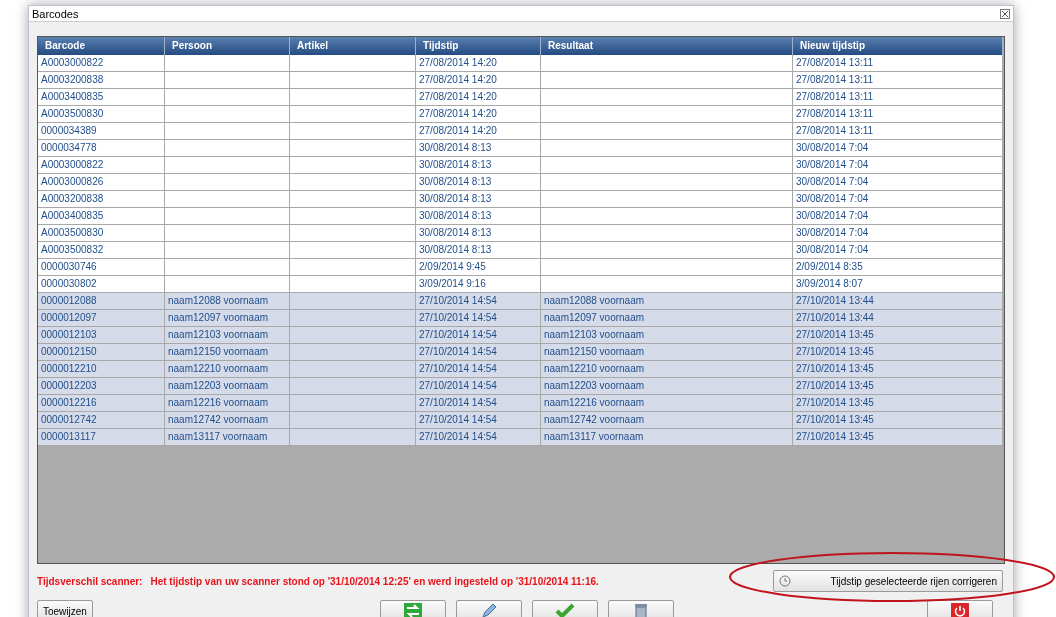 The image size is (1056, 617). Describe the element at coordinates (478, 267) in the screenshot. I see `table-cell: 2/09/2014 9:45` at that location.